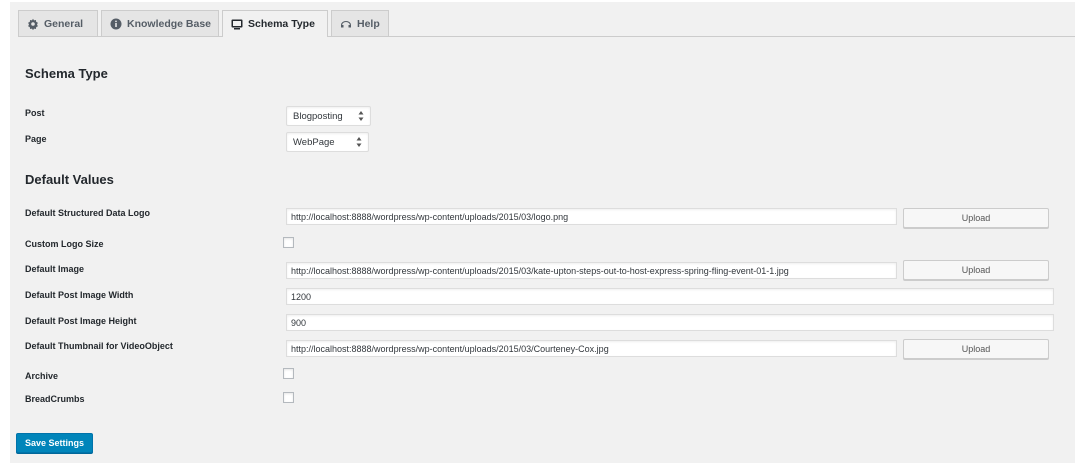  What do you see at coordinates (299, 322) in the screenshot?
I see `default-height-value: 900` at bounding box center [299, 322].